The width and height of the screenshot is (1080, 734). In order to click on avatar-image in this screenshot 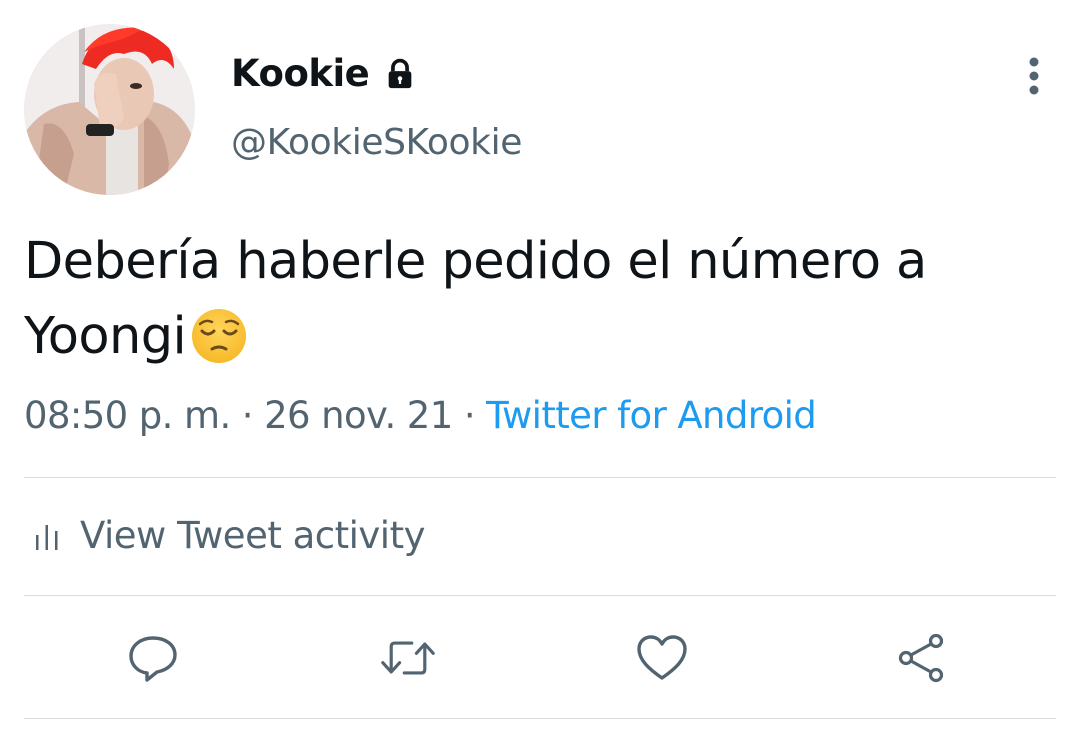, I will do `click(109, 109)`.